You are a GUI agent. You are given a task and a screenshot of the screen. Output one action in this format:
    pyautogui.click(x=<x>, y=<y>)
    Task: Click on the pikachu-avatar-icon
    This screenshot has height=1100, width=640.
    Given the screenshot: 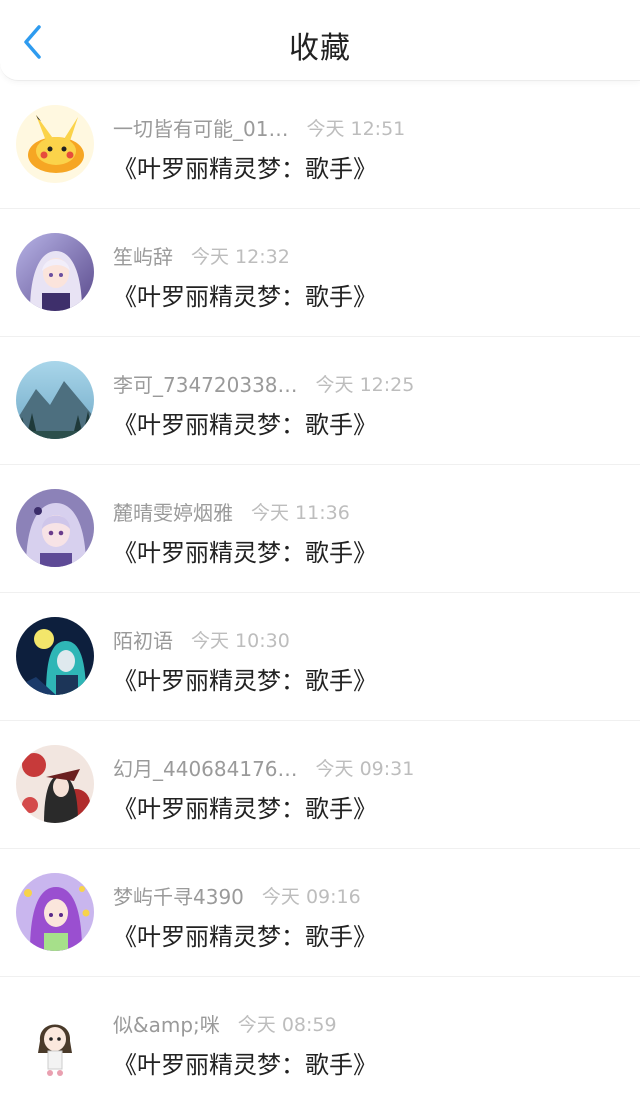 What is the action you would take?
    pyautogui.click(x=55, y=144)
    